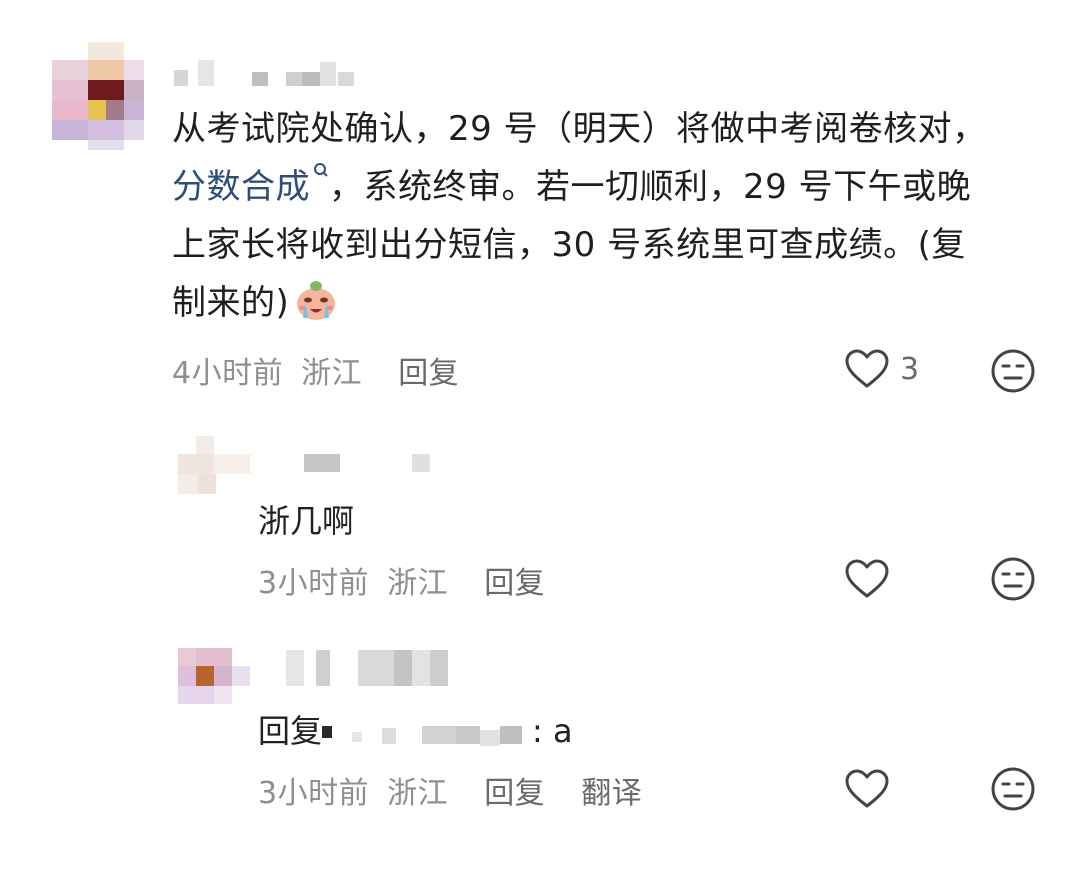  What do you see at coordinates (427, 729) in the screenshot?
I see `mentioned-username` at bounding box center [427, 729].